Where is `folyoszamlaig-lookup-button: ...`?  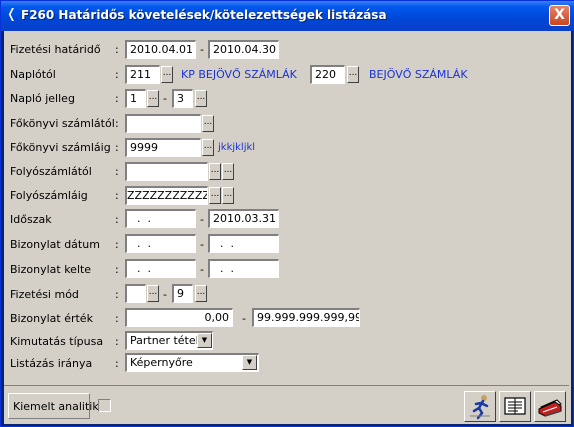
folyoszamlaig-lookup-button: ... is located at coordinates (215, 195).